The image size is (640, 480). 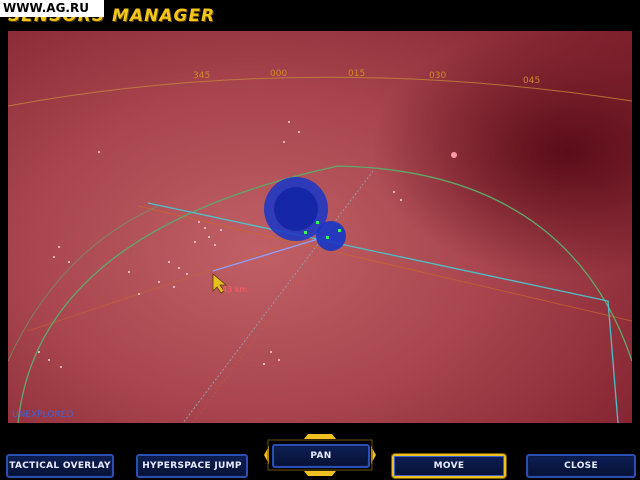 I want to click on heading-label: 345, so click(x=202, y=76).